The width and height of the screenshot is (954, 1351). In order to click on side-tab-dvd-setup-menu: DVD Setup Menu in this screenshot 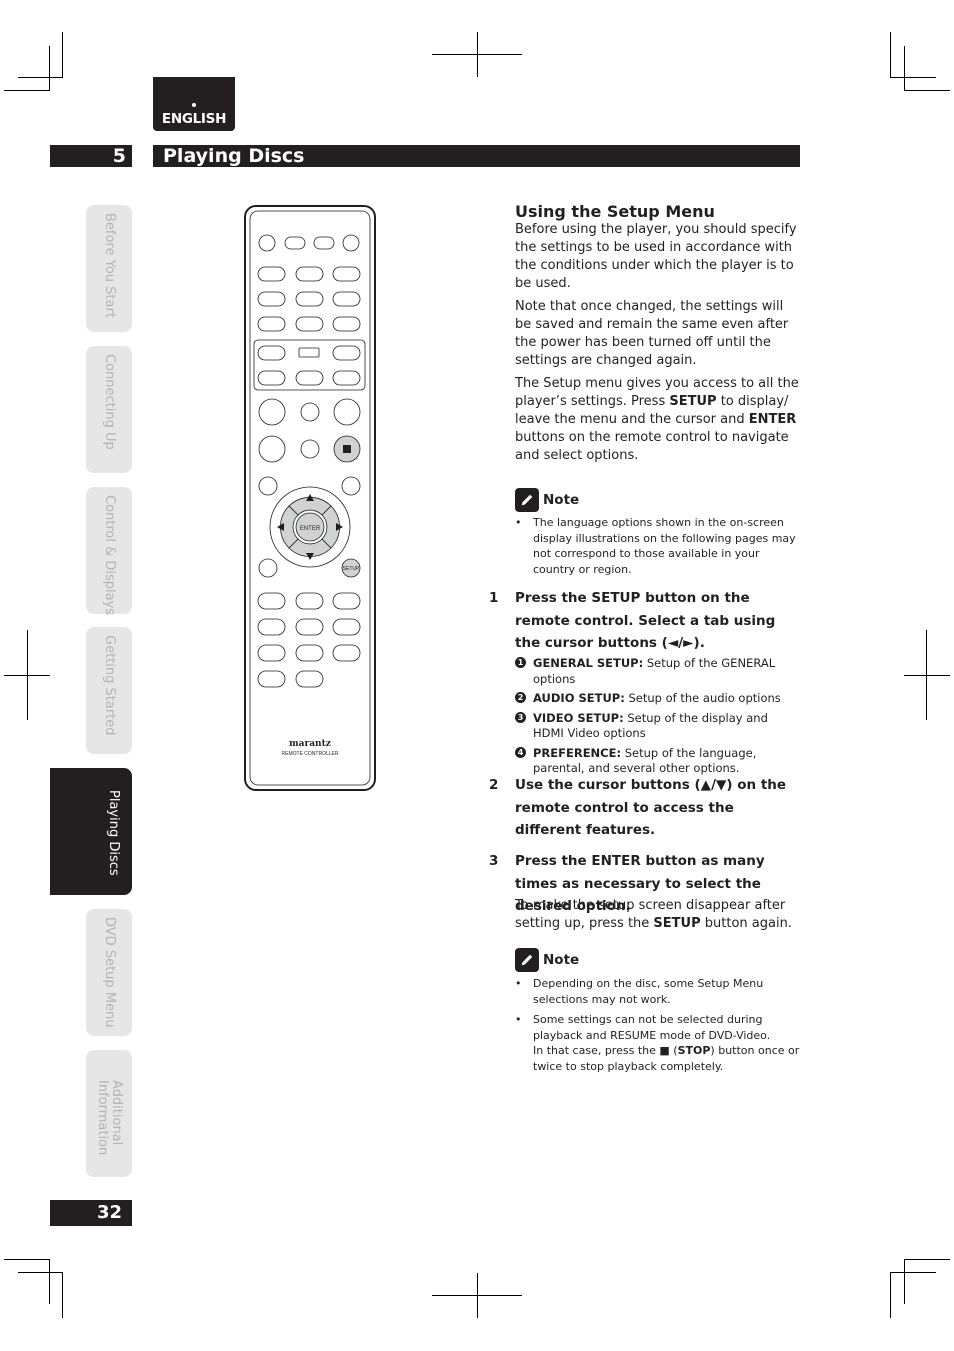, I will do `click(109, 972)`.